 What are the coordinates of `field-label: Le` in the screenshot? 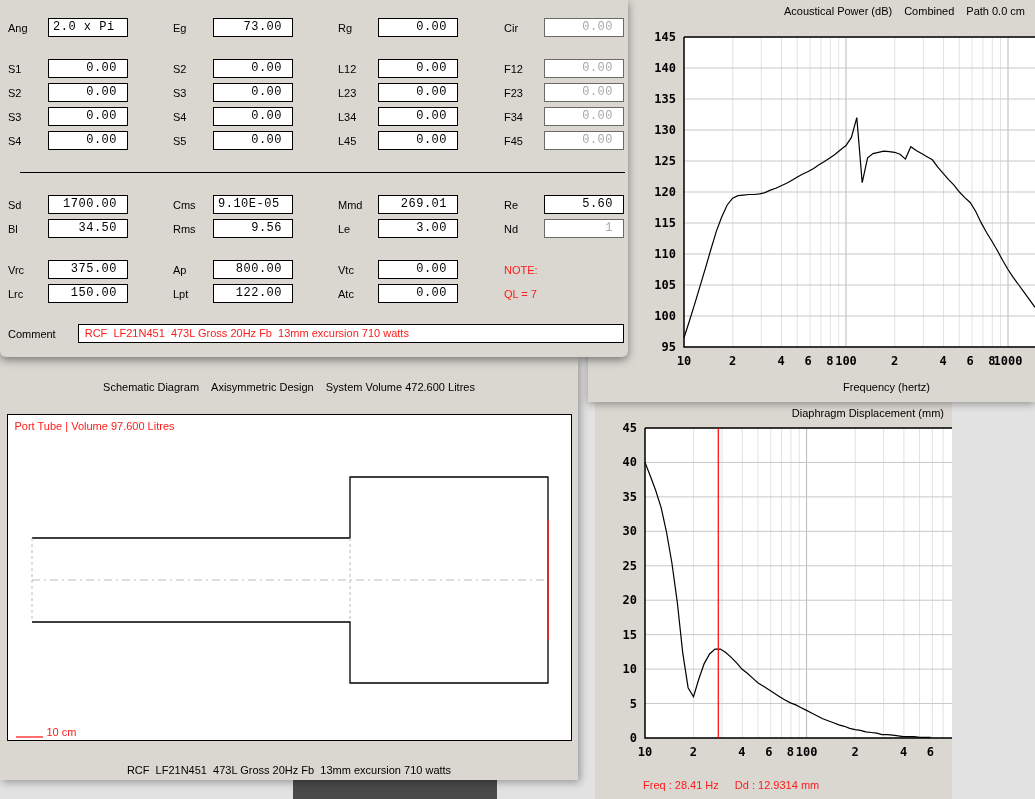 It's located at (345, 228).